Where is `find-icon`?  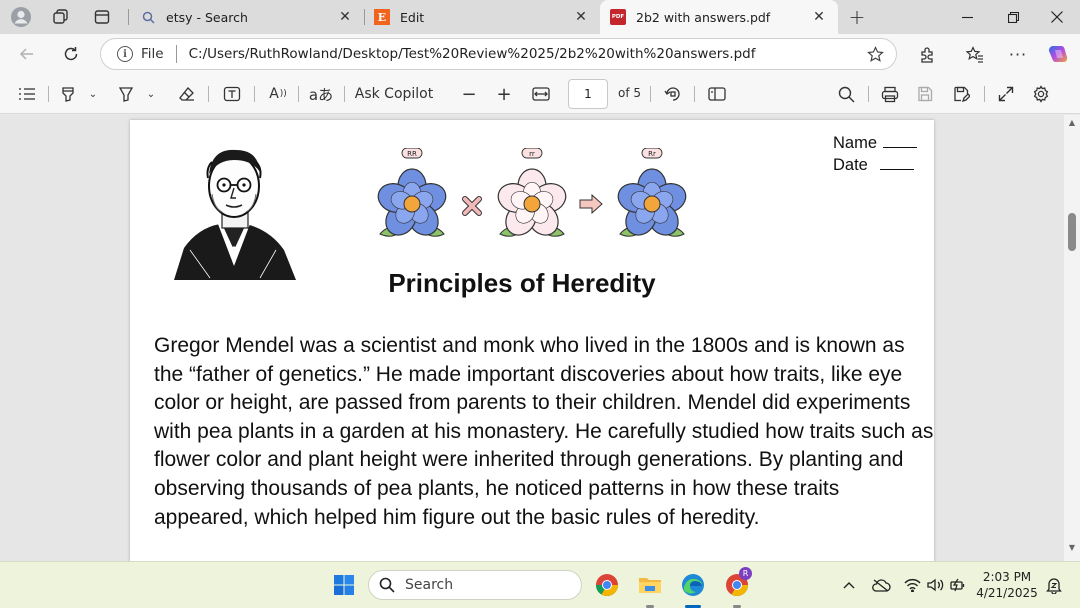 find-icon is located at coordinates (846, 94).